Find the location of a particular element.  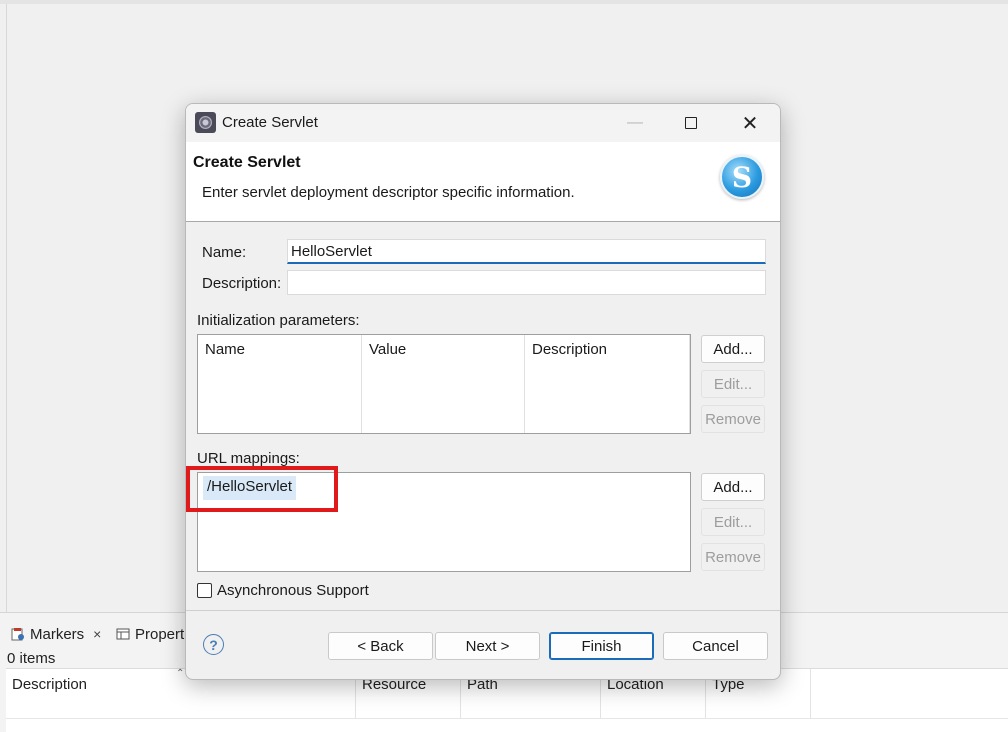

tab-properties-label: Propert is located at coordinates (160, 634).